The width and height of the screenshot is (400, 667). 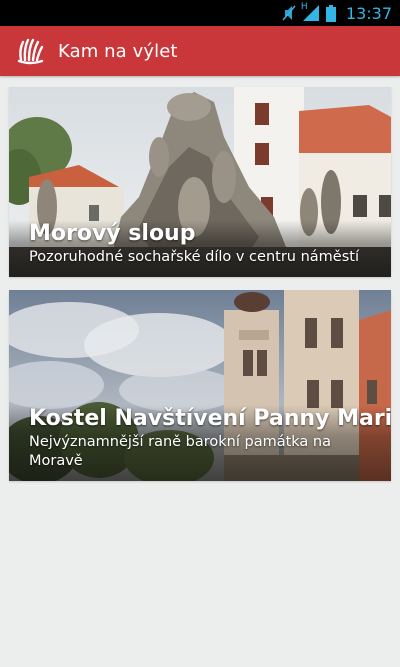 What do you see at coordinates (304, 7) in the screenshot?
I see `network-type-label: H` at bounding box center [304, 7].